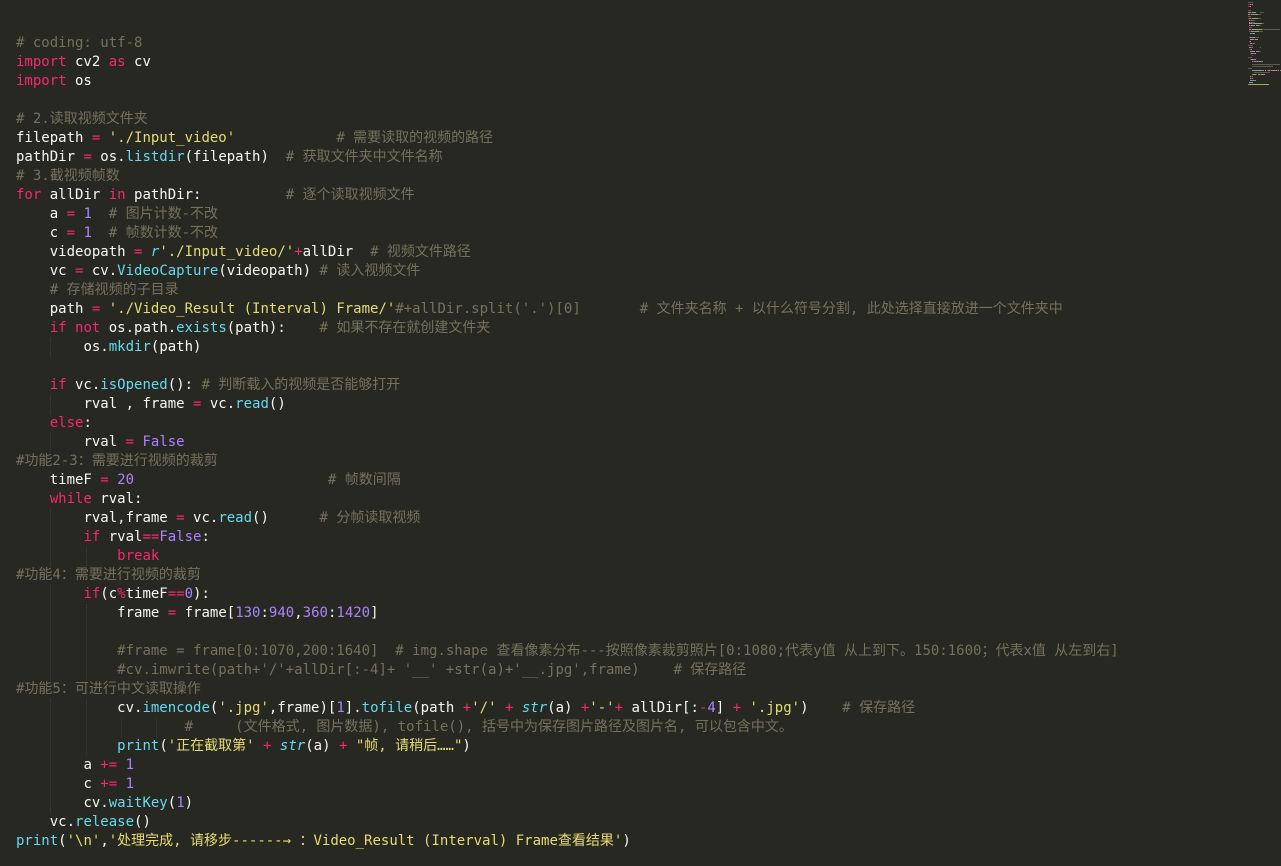 The width and height of the screenshot is (1281, 866). Describe the element at coordinates (79, 43) in the screenshot. I see `code-line: # coding: utf-8` at that location.